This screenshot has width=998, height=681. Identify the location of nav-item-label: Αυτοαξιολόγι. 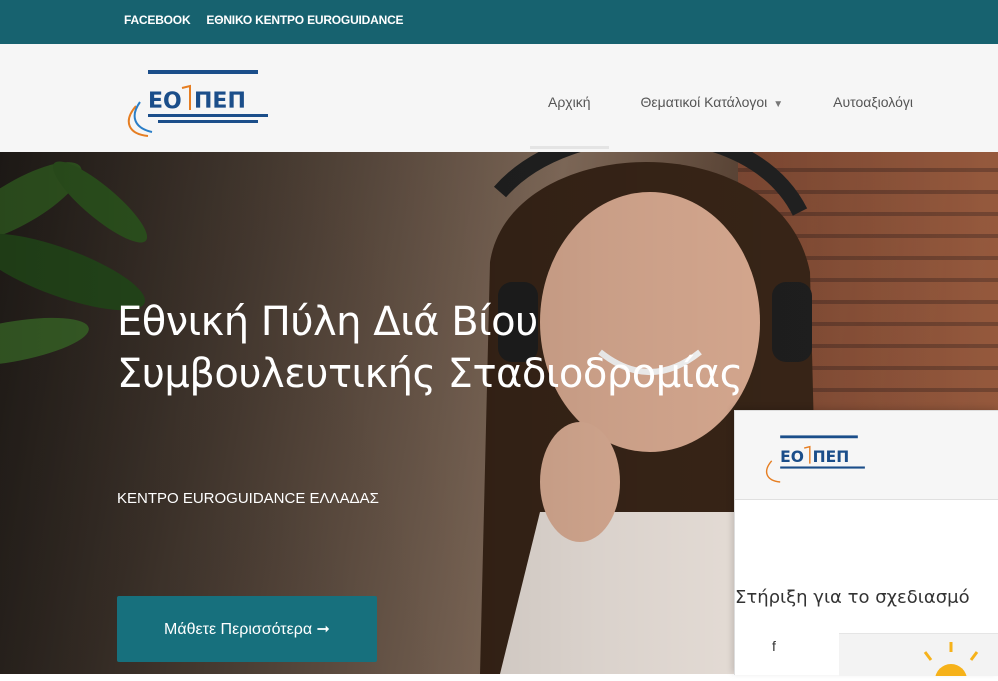
(873, 102).